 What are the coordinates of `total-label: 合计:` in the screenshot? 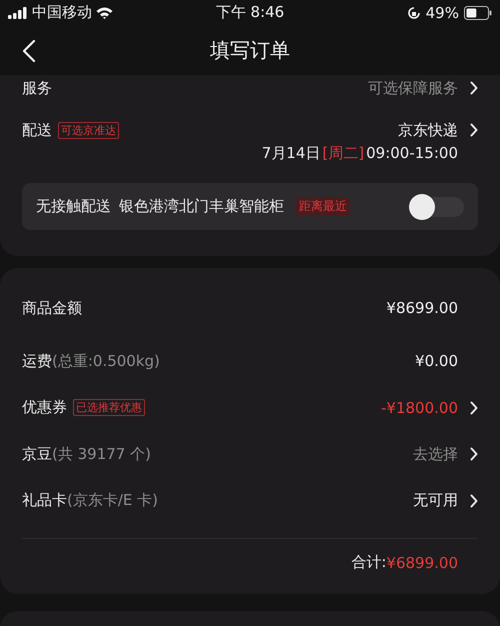 It's located at (368, 562).